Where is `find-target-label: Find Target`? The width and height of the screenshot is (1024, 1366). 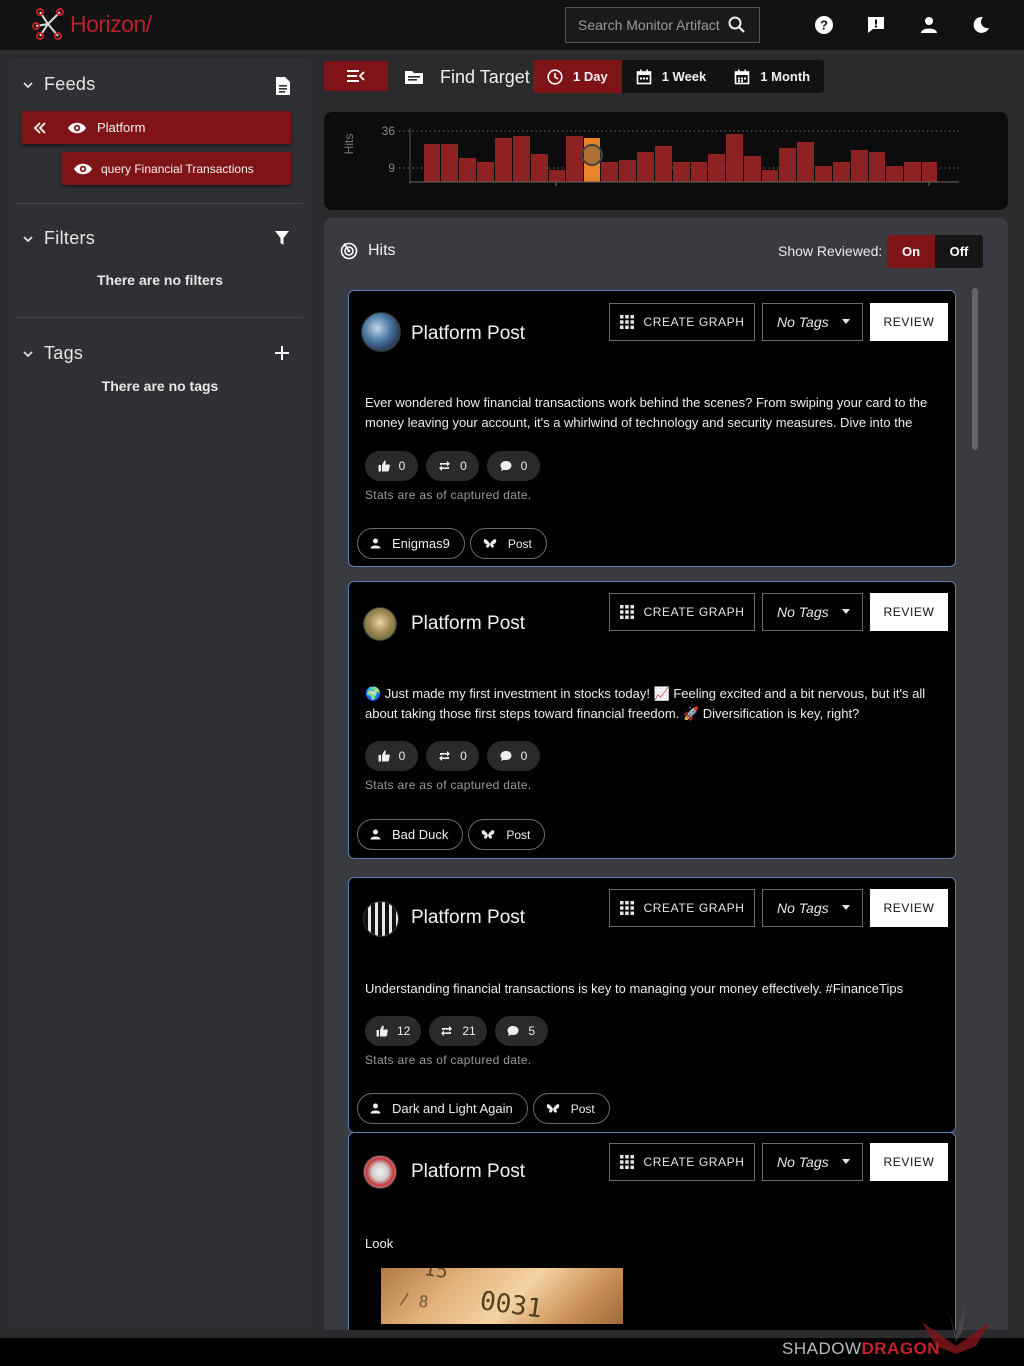 find-target-label: Find Target is located at coordinates (485, 76).